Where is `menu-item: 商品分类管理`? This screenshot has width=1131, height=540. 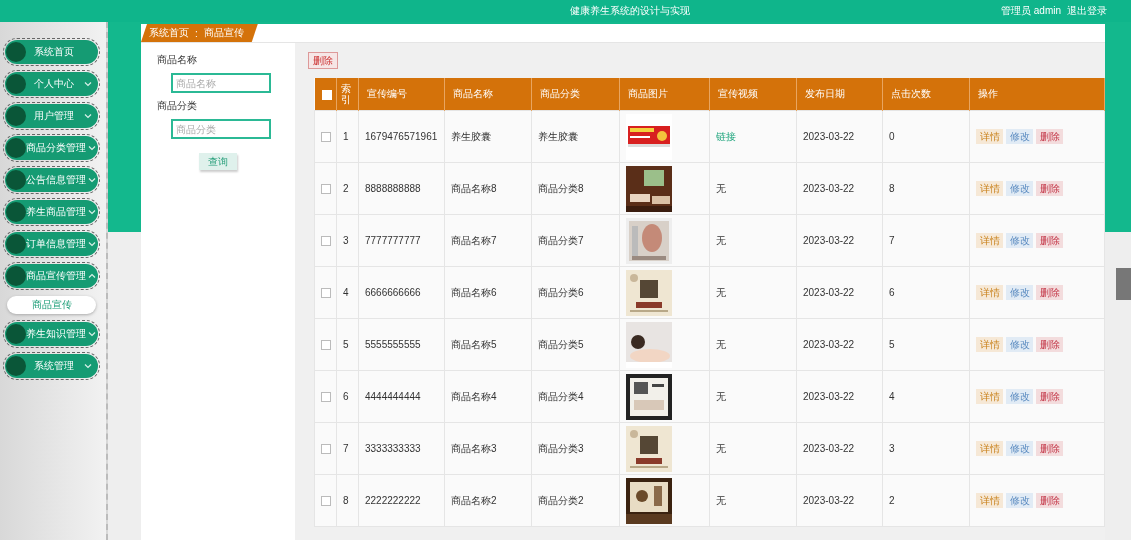
menu-item: 商品分类管理 is located at coordinates (51, 148).